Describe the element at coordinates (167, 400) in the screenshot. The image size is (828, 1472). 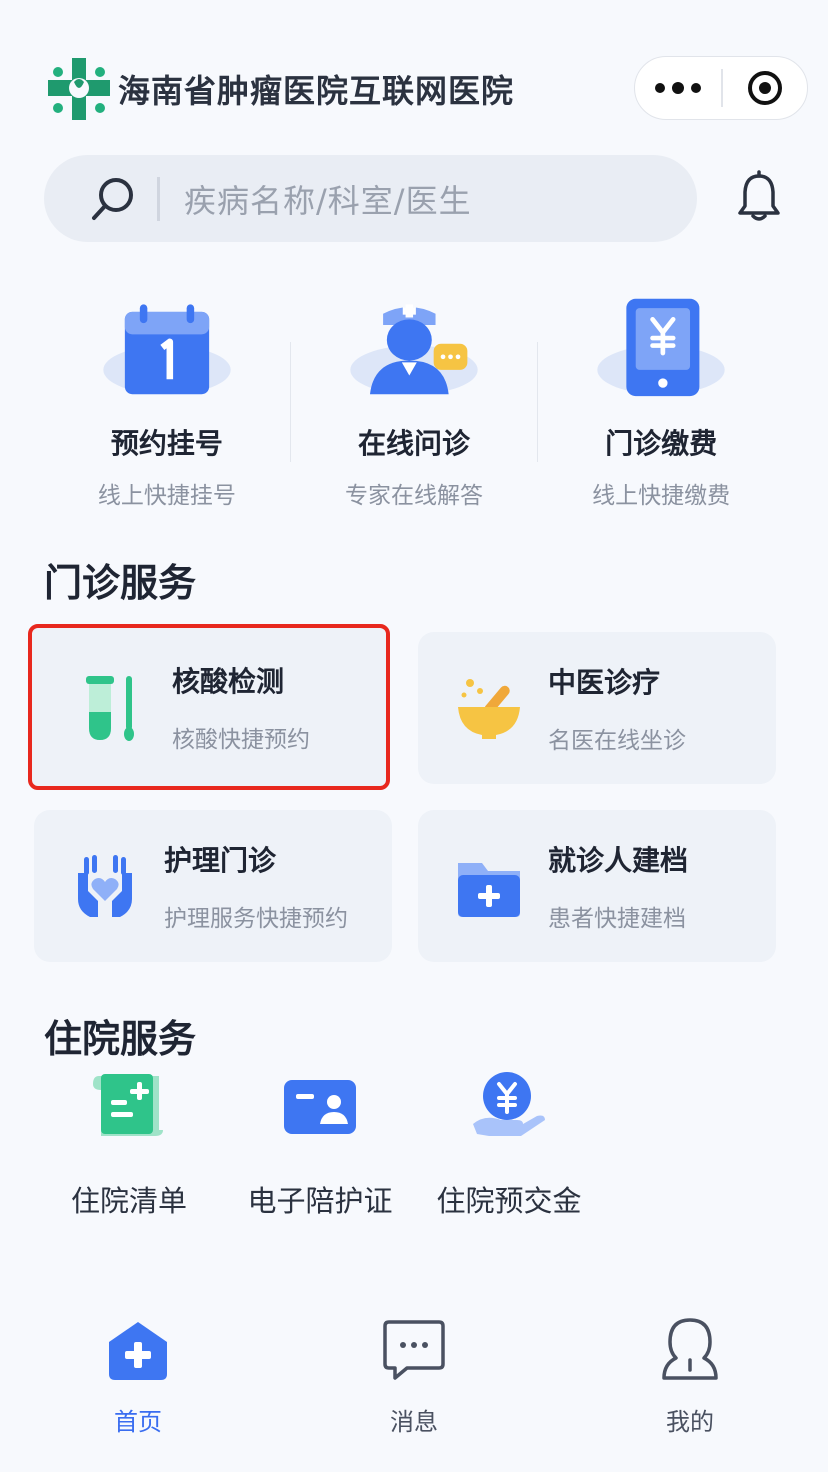
I see `quick-entry-appointment: 预约挂号 线上快捷挂号` at that location.